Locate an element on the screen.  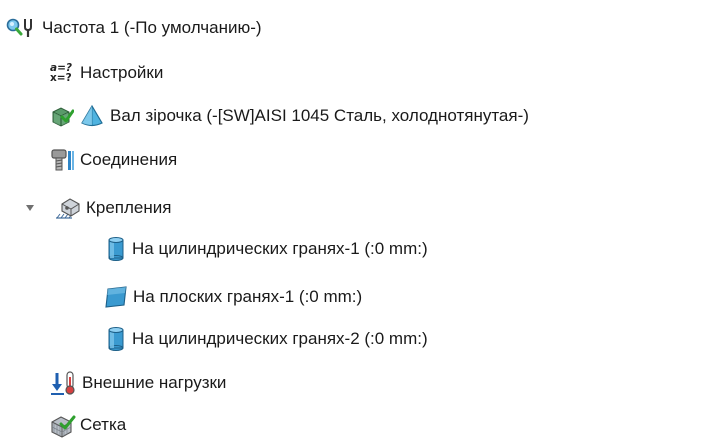
tree-item-label: На цилиндрических гранях-2 (:0 mm:) is located at coordinates (280, 338).